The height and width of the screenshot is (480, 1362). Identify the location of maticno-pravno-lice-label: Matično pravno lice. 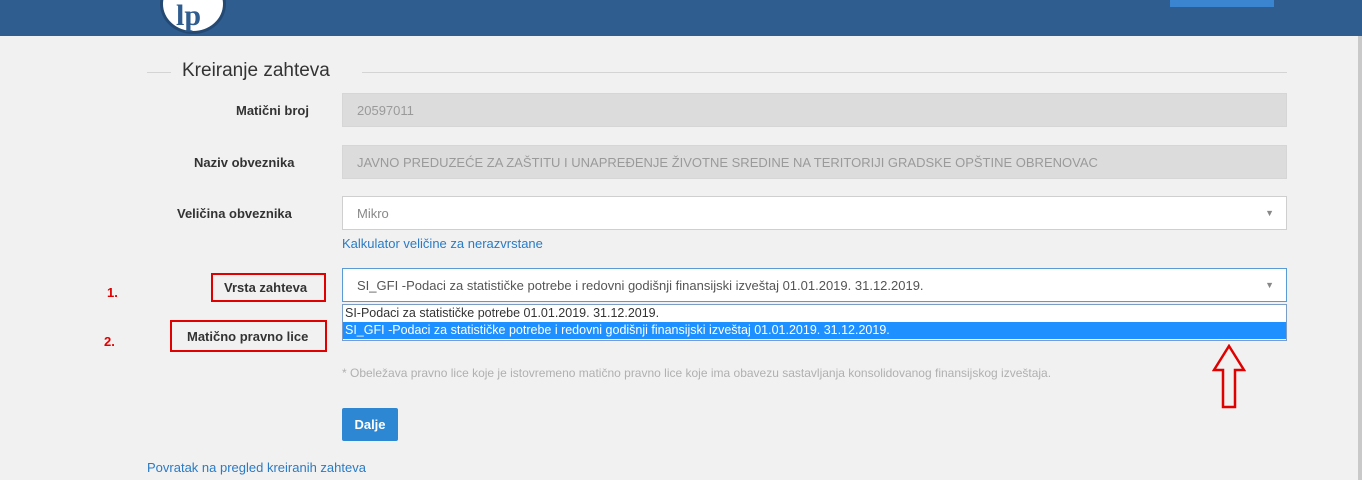
(248, 336).